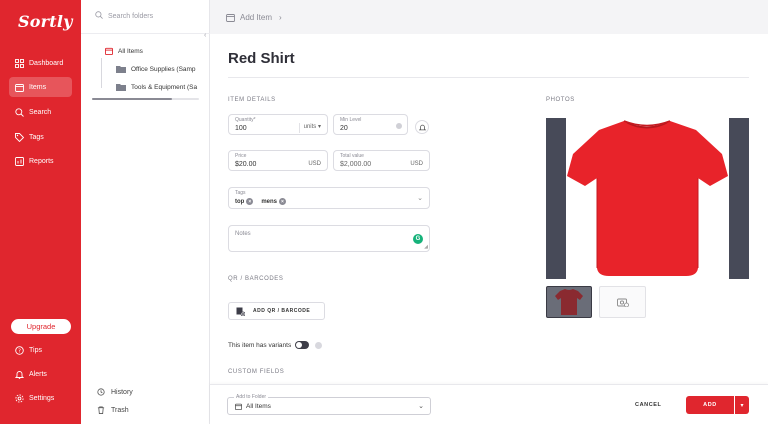  What do you see at coordinates (254, 17) in the screenshot?
I see `breadcrumb: Add Item ›` at bounding box center [254, 17].